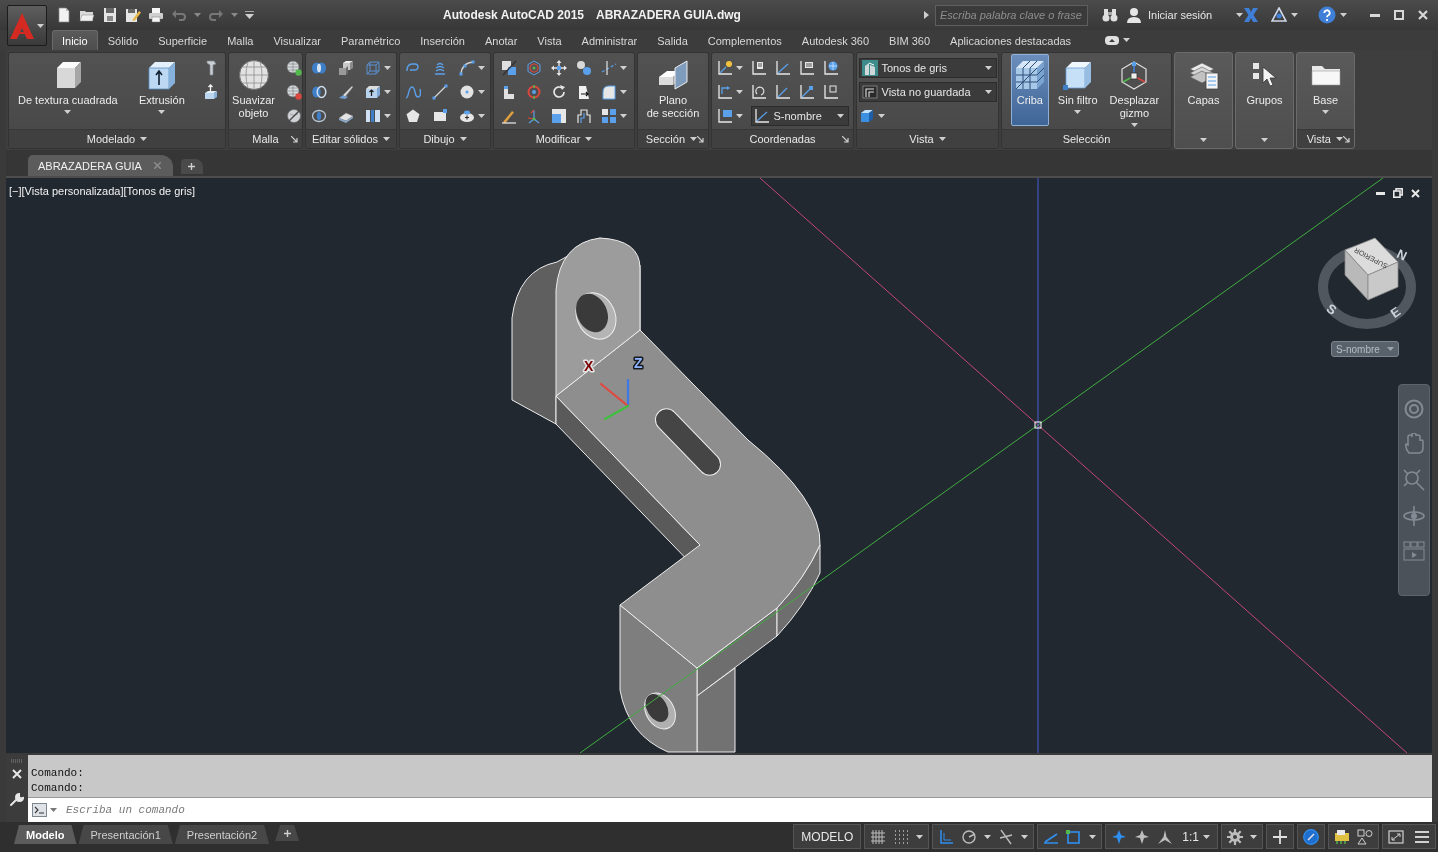 This screenshot has height=852, width=1438. What do you see at coordinates (161, 90) in the screenshot?
I see `ribbon-button: Extrusión` at bounding box center [161, 90].